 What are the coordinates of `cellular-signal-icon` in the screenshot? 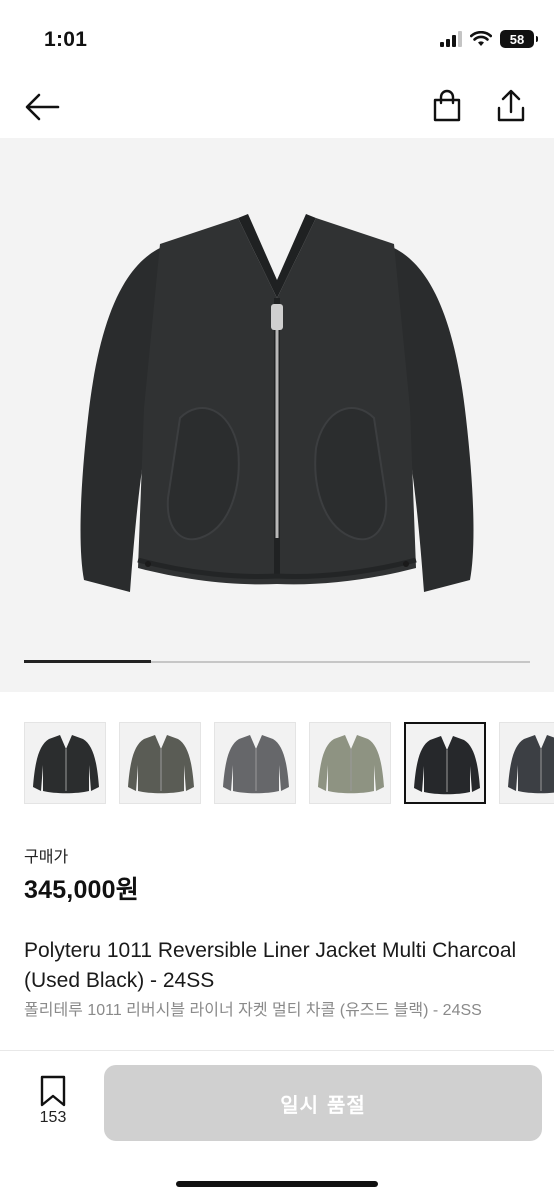 It's located at (451, 39).